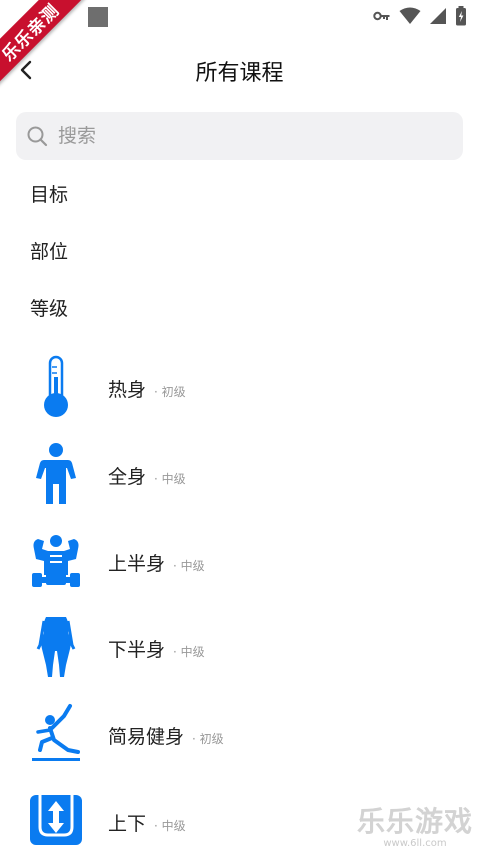 This screenshot has width=479, height=864. Describe the element at coordinates (461, 16) in the screenshot. I see `battery-icon` at that location.